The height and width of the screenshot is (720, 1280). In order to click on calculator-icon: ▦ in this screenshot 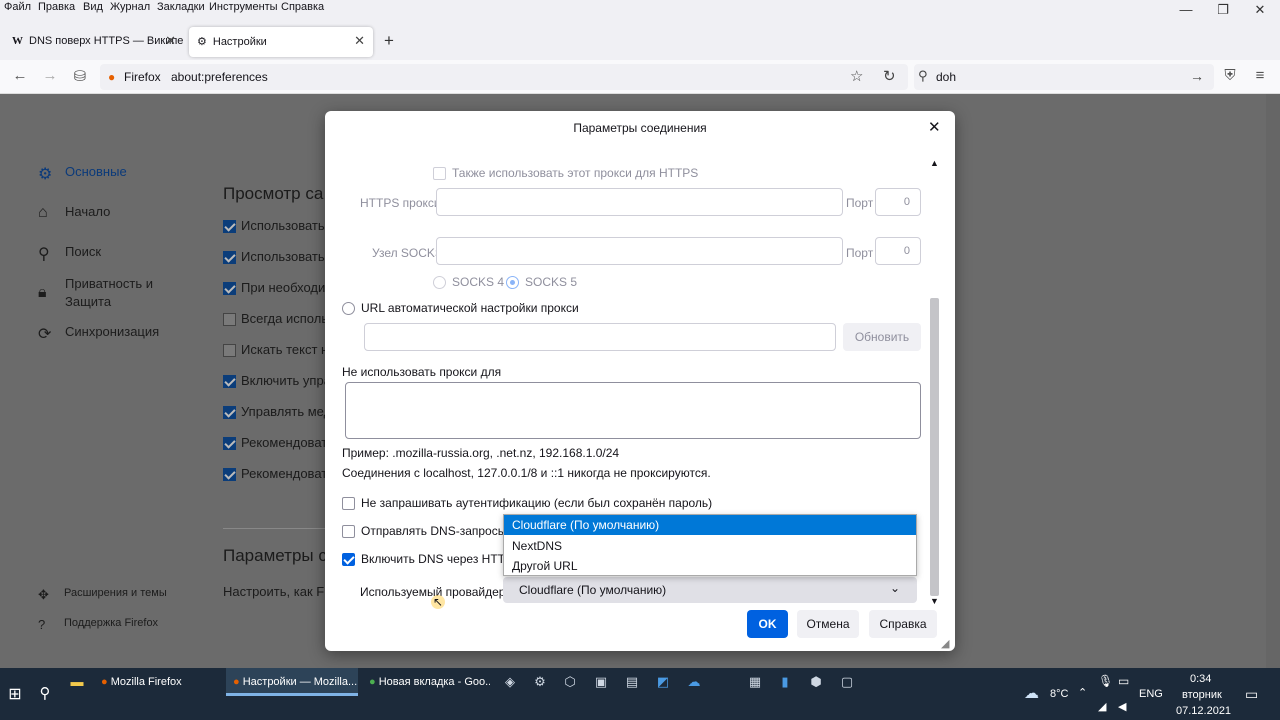, I will do `click(755, 682)`.